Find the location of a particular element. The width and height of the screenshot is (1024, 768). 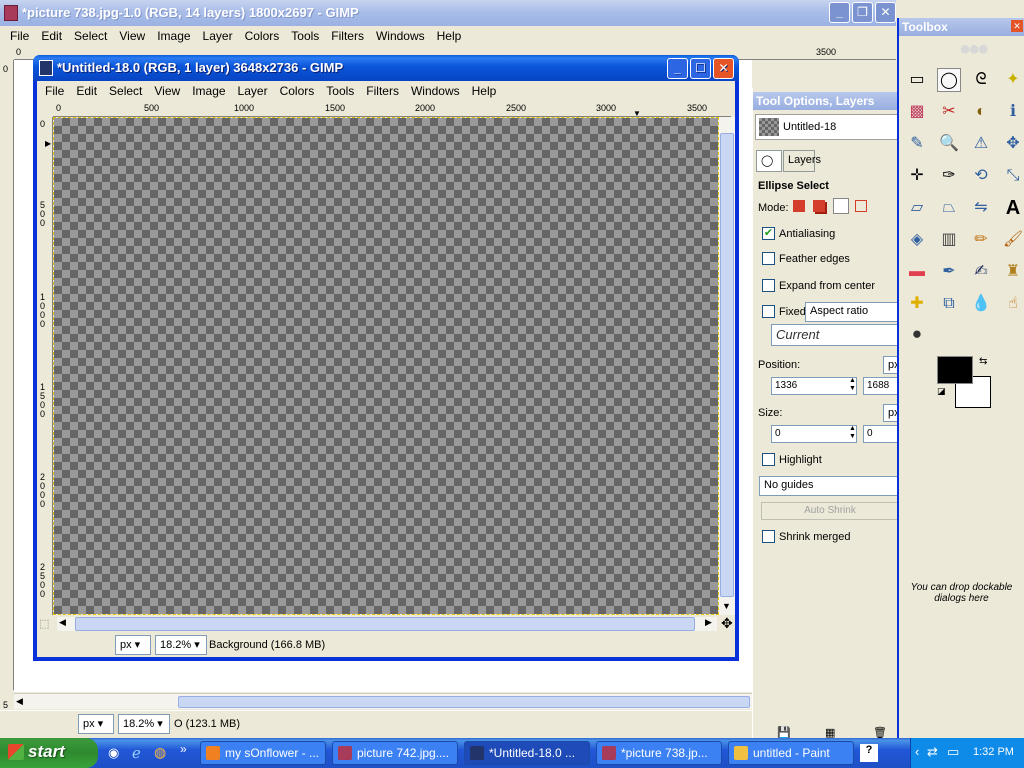

mode-add-icon is located at coordinates (819, 206).